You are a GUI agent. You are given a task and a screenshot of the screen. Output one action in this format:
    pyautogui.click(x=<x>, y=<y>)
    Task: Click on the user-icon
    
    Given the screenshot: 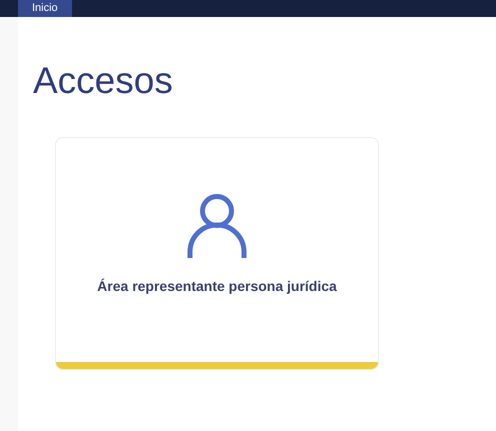 What is the action you would take?
    pyautogui.click(x=217, y=226)
    